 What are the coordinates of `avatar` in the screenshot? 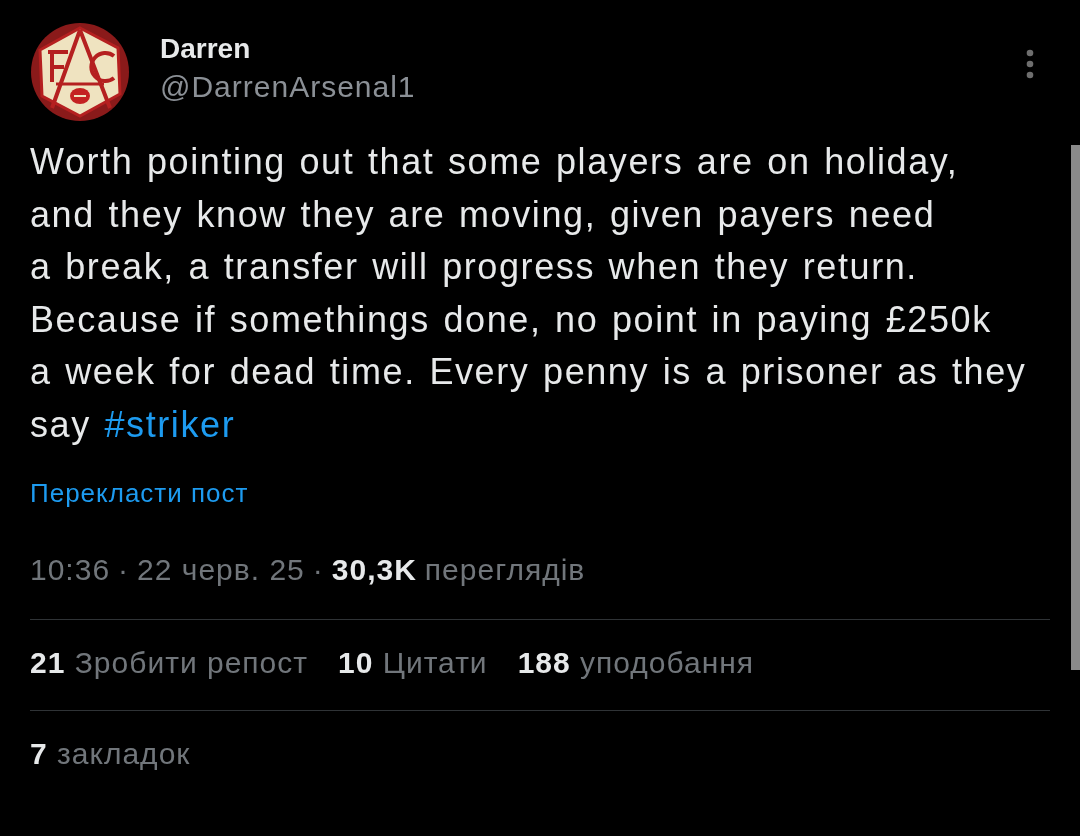 It's located at (80, 72).